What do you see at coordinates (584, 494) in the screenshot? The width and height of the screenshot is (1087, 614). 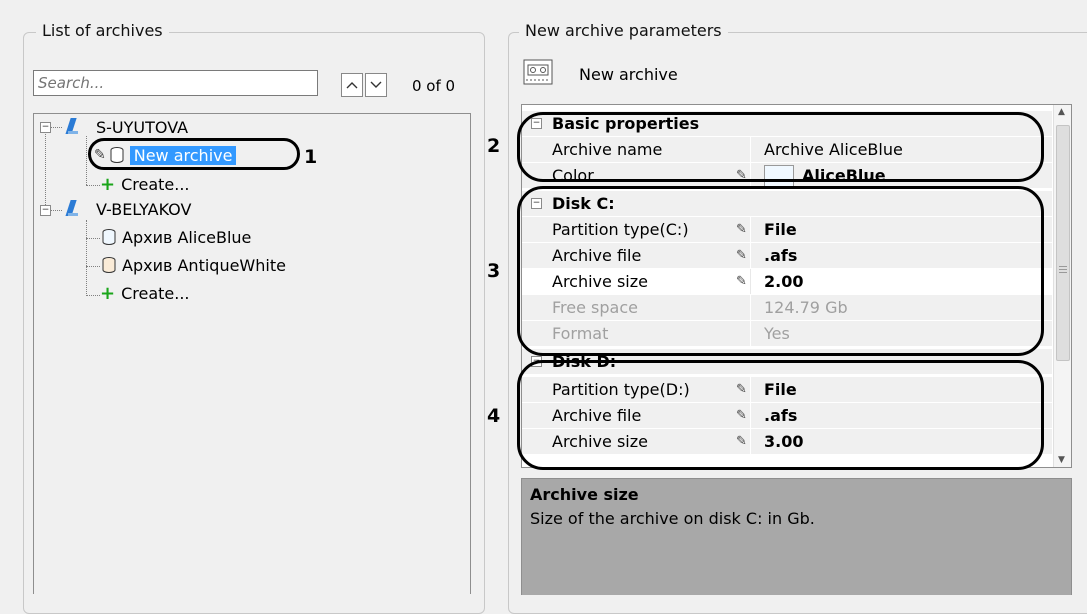 I see `help-title: Archive size` at bounding box center [584, 494].